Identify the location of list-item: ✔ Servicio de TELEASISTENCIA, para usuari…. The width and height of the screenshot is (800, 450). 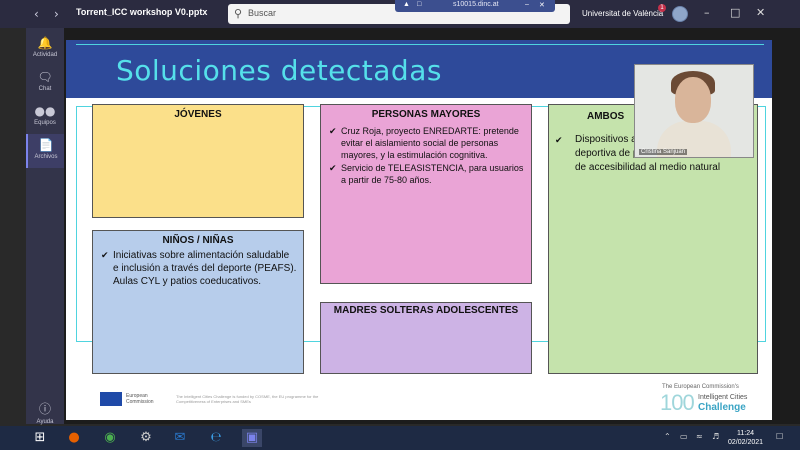
(427, 174).